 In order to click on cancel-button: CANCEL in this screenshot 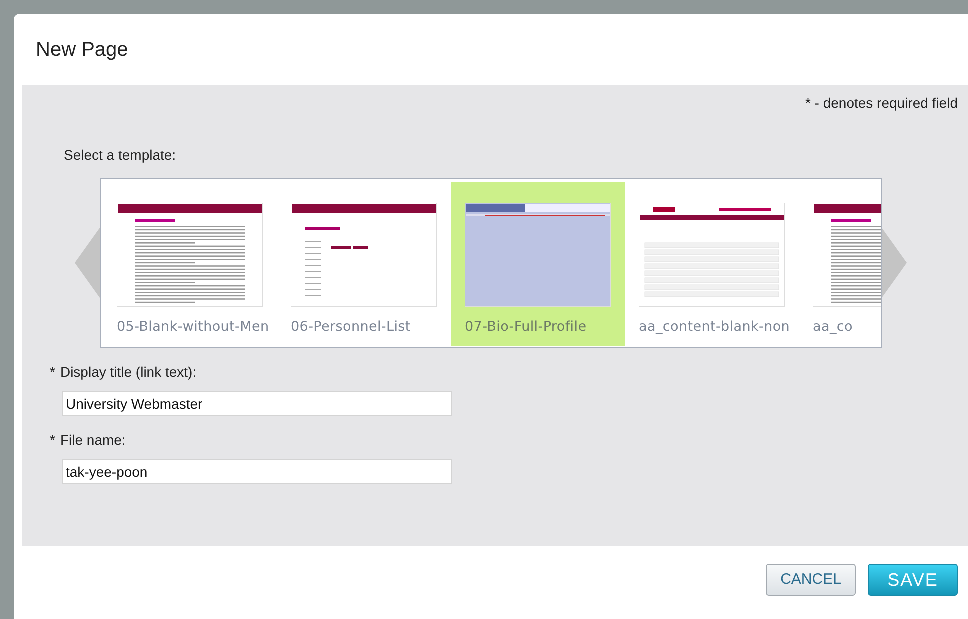, I will do `click(811, 580)`.